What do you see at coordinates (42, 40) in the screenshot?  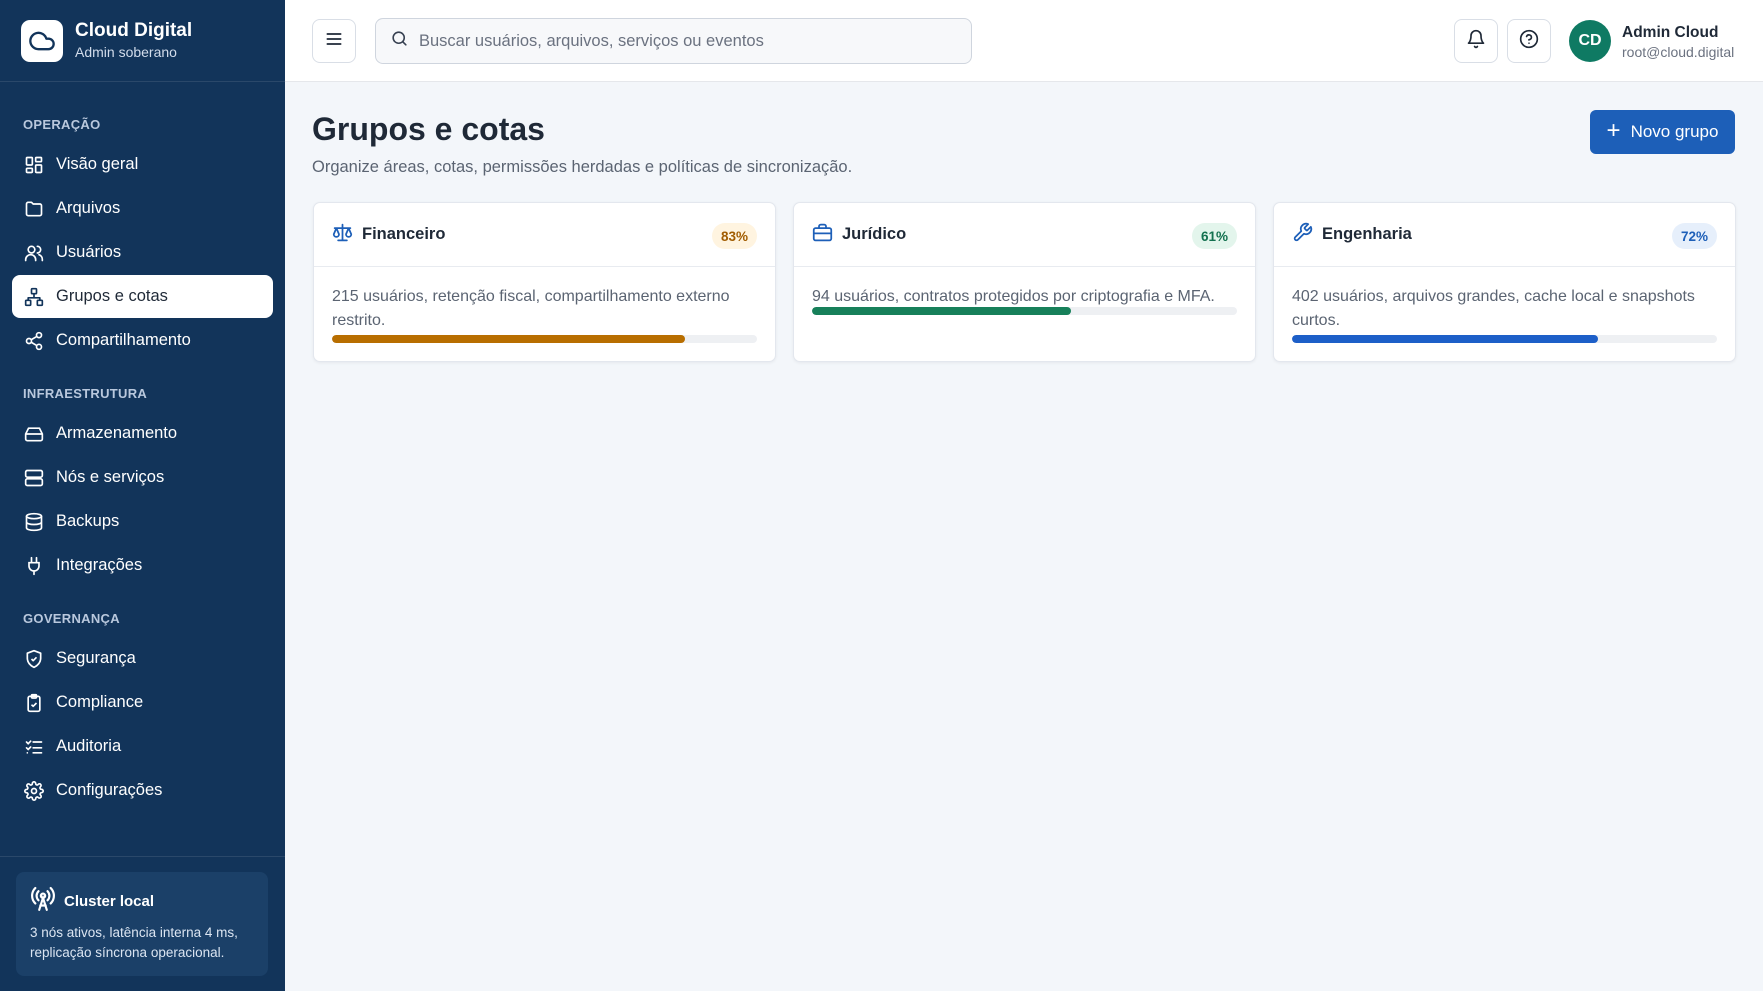 I see `cloud-logo-icon` at bounding box center [42, 40].